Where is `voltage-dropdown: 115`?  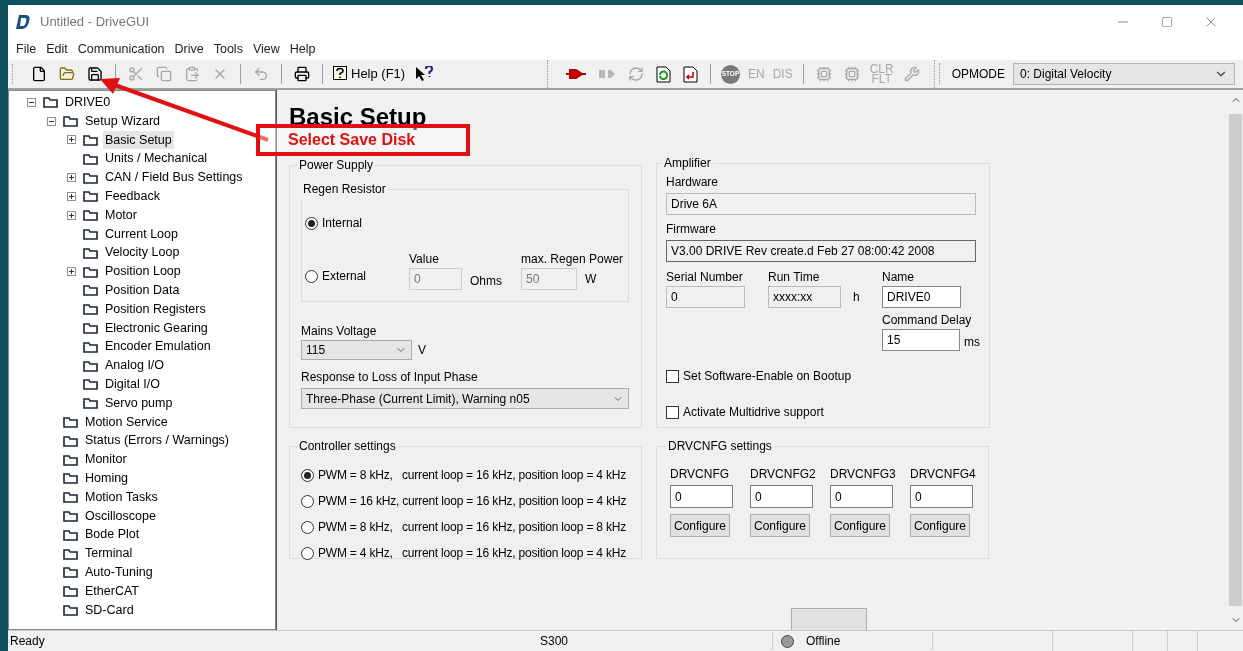 voltage-dropdown: 115 is located at coordinates (356, 350).